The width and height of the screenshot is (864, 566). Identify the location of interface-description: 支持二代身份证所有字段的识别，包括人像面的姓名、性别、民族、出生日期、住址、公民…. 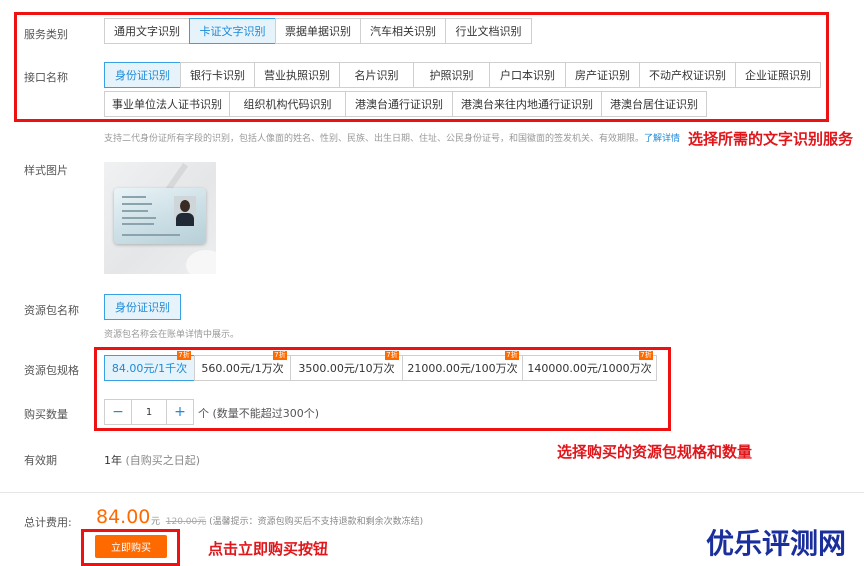
(392, 137).